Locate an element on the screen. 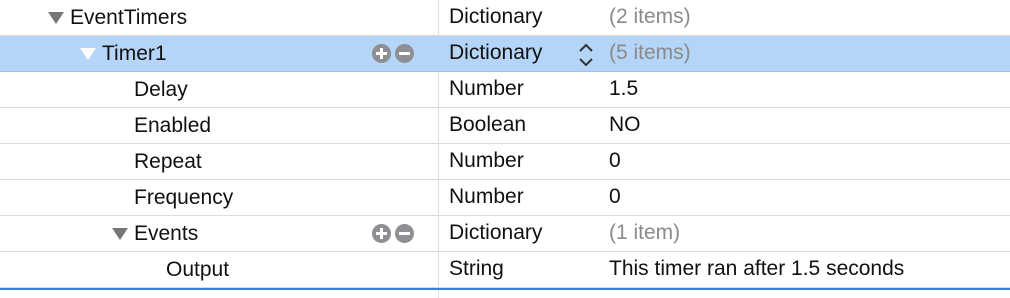  row-key: Output is located at coordinates (198, 269).